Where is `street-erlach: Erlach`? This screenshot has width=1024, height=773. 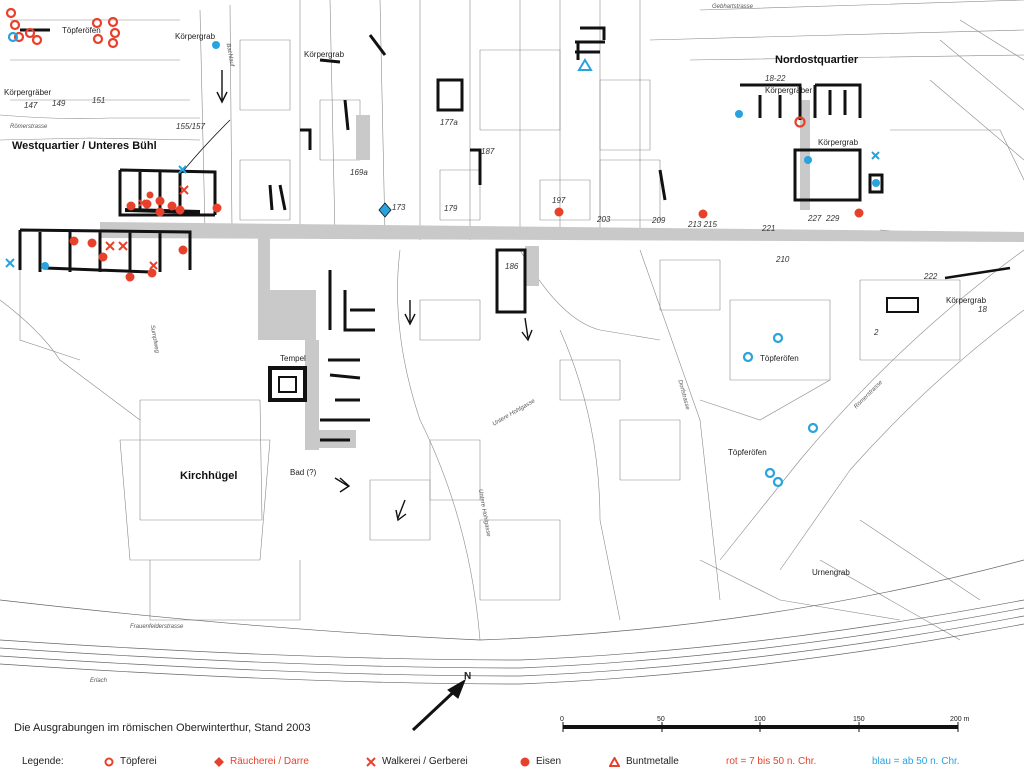 street-erlach: Erlach is located at coordinates (99, 681).